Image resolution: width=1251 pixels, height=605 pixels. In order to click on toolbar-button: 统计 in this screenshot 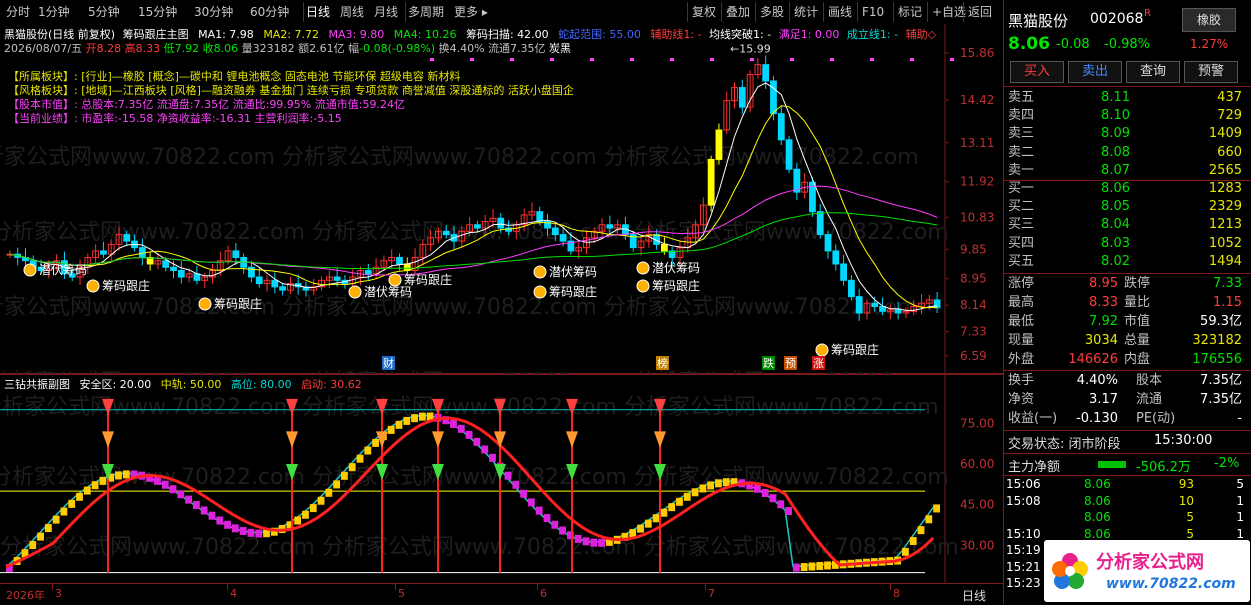, I will do `click(806, 12)`.